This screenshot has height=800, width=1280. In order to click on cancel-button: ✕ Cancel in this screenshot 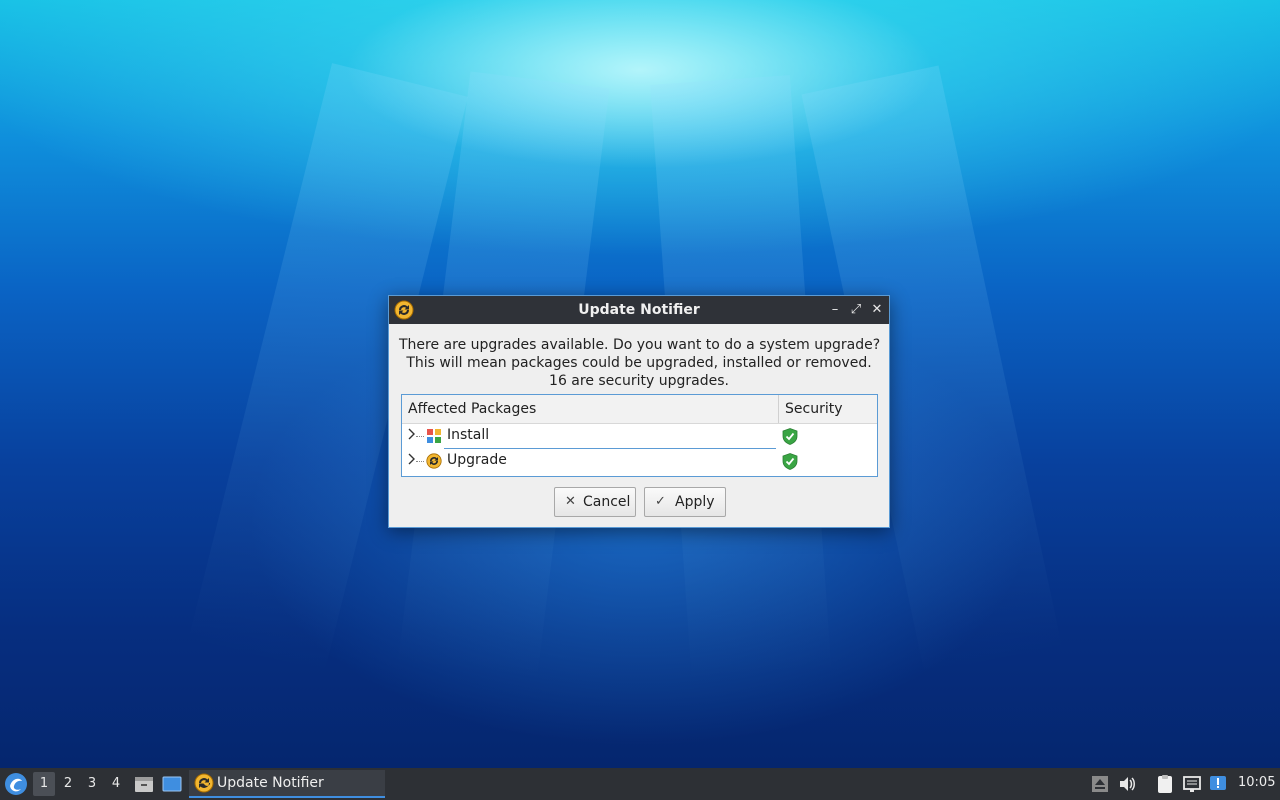, I will do `click(595, 502)`.